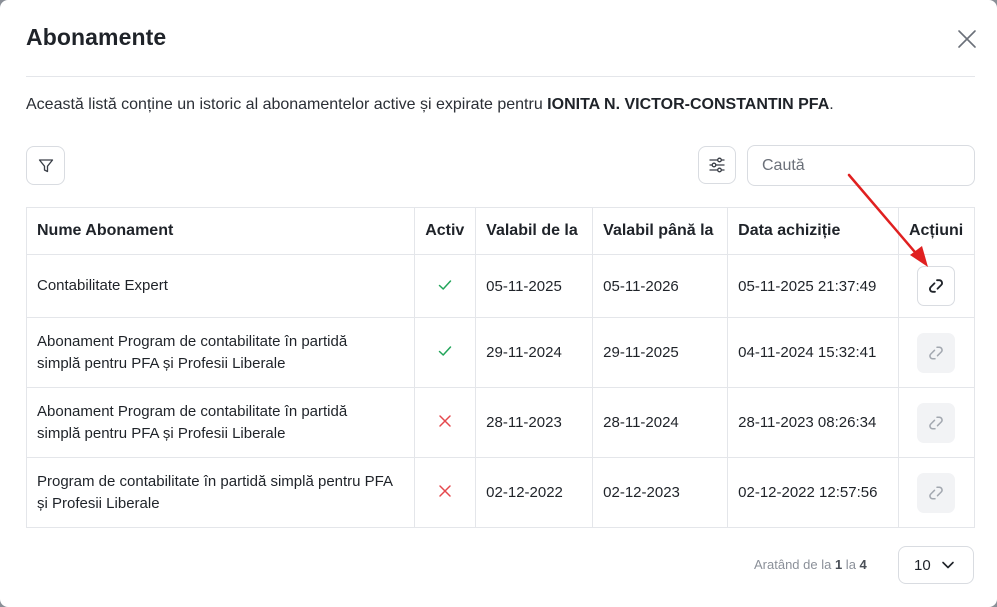 The height and width of the screenshot is (607, 997). I want to click on cell-purchase-date: 04-11-2024 15:32:41, so click(813, 352).